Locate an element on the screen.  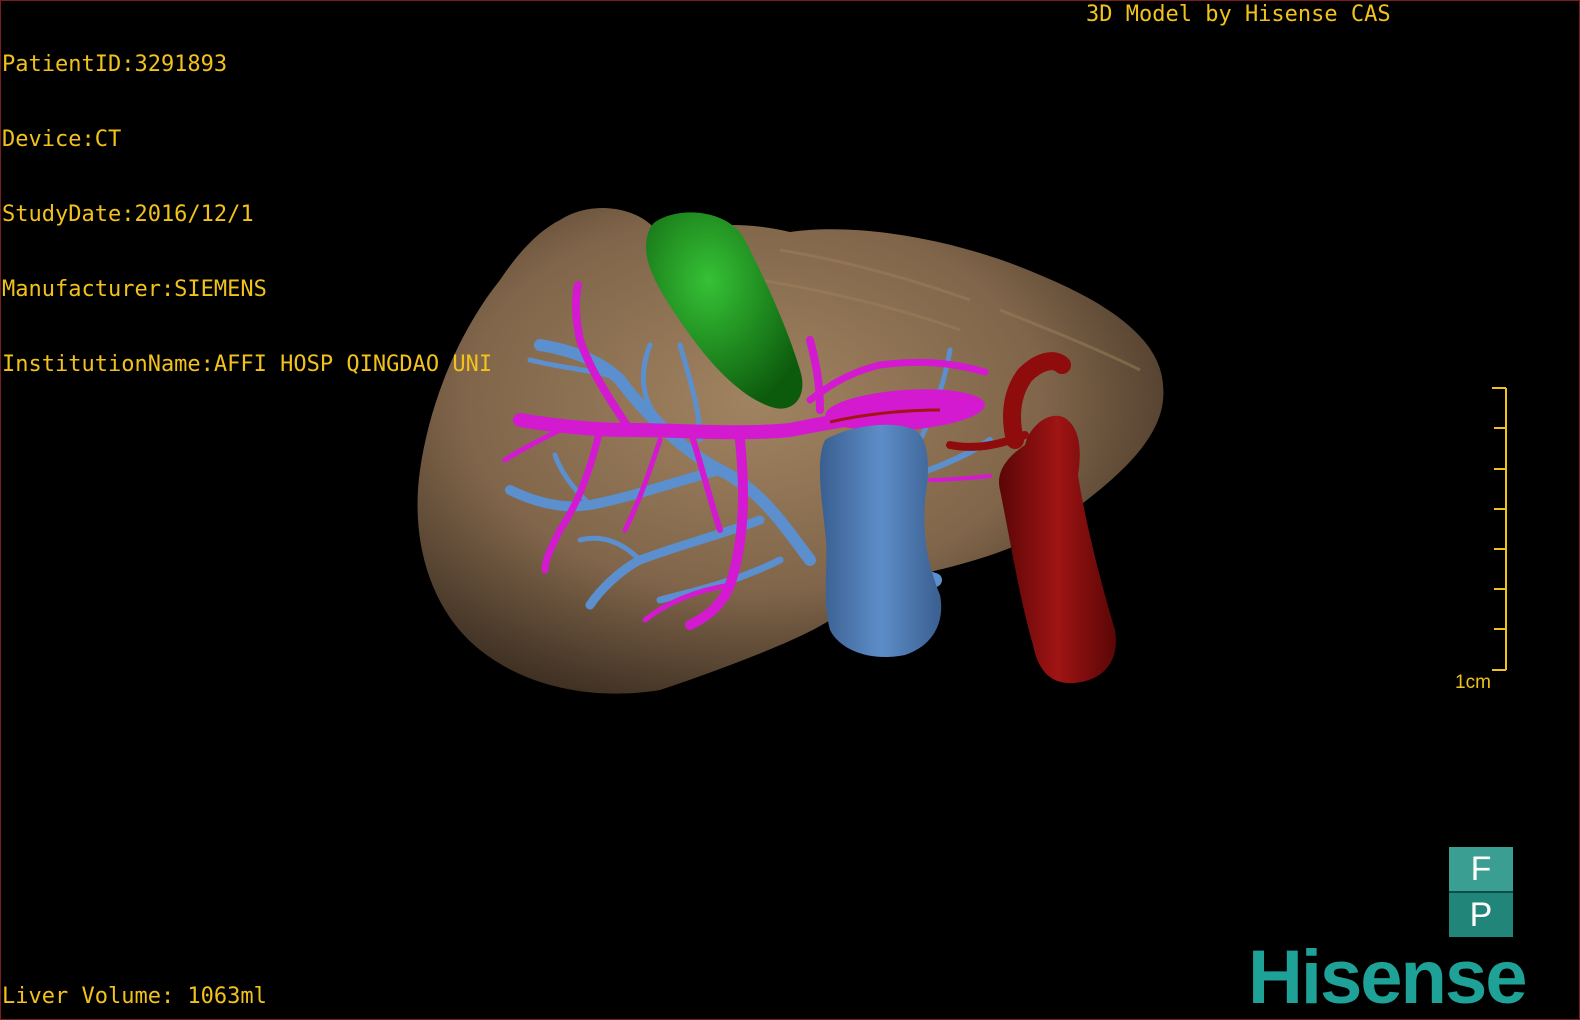
institution-name: InstitutionName:AFFI HOSP QINGDAO UNI is located at coordinates (247, 364).